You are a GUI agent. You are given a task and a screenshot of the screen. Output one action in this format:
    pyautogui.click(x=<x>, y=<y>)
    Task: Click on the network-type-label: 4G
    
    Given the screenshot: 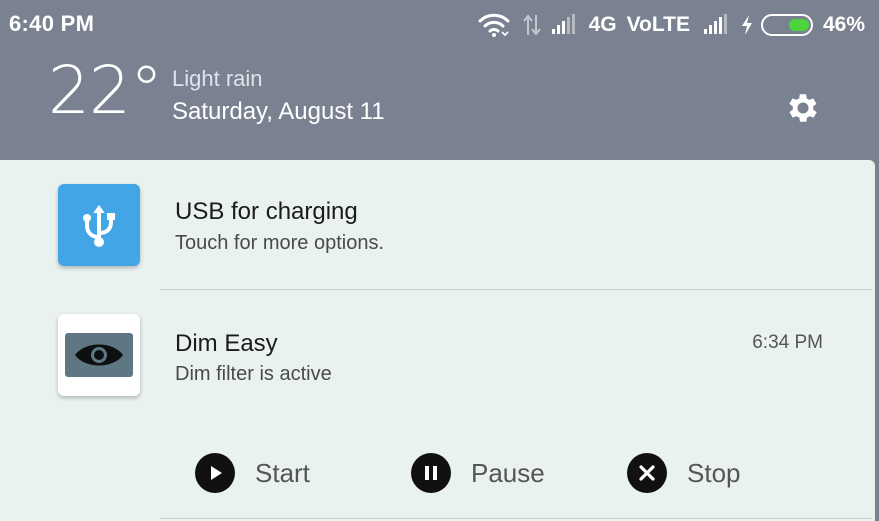 What is the action you would take?
    pyautogui.click(x=602, y=24)
    